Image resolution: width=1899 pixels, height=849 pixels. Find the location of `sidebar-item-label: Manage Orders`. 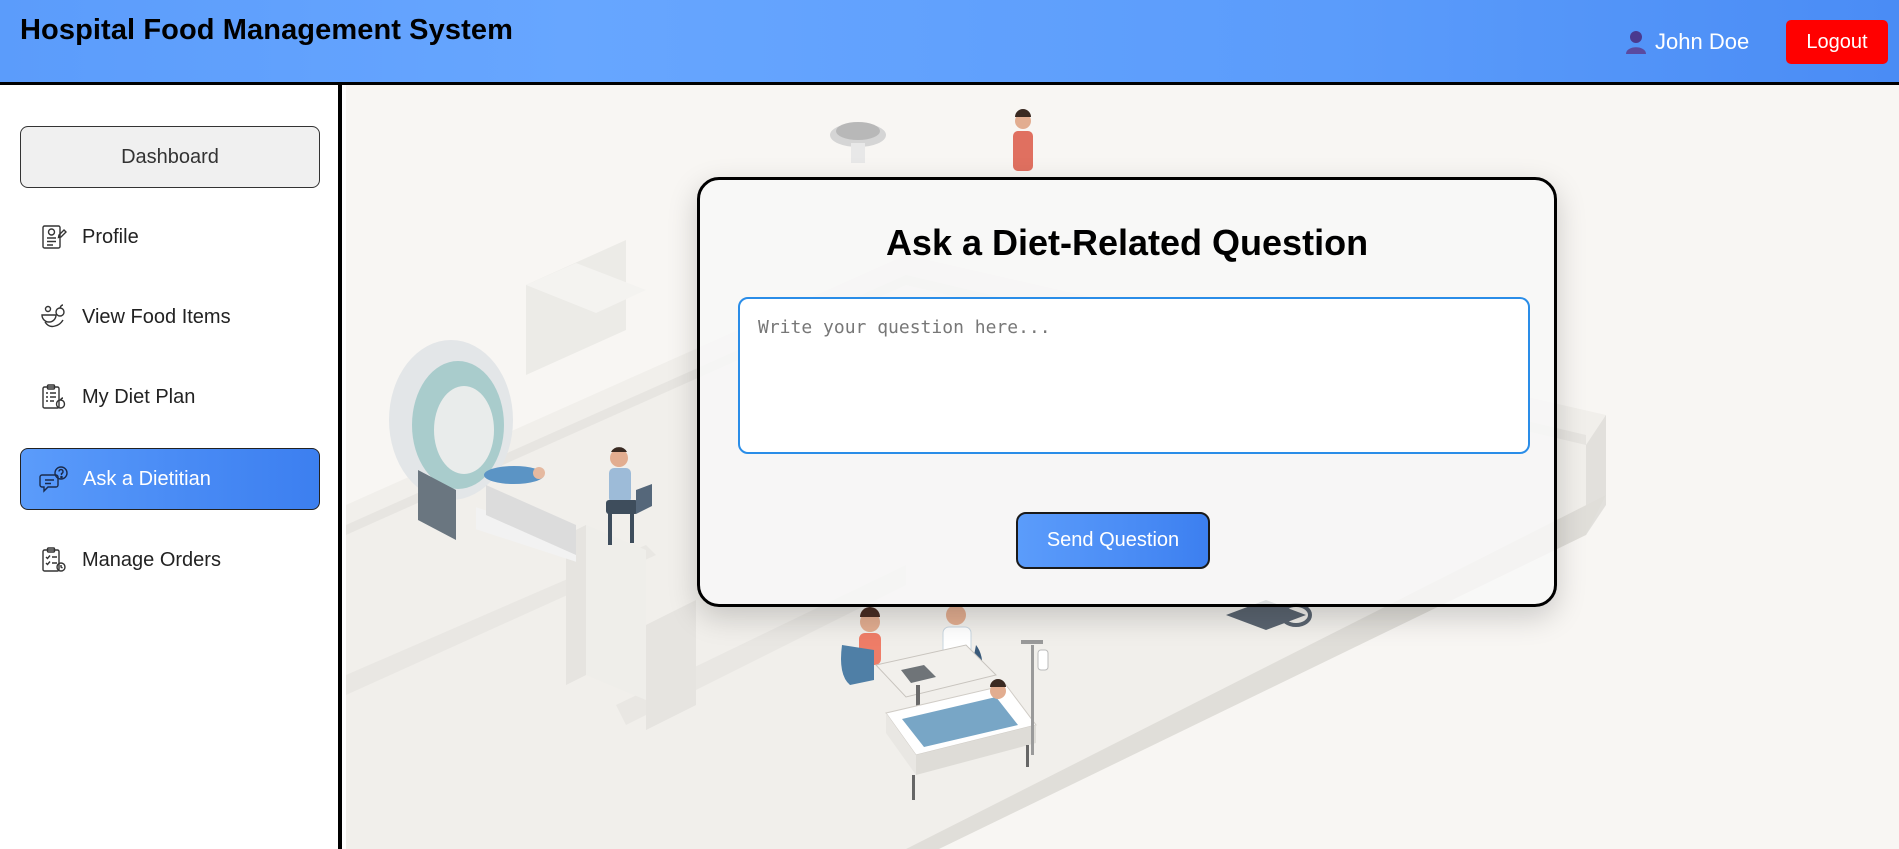

sidebar-item-label: Manage Orders is located at coordinates (151, 559).